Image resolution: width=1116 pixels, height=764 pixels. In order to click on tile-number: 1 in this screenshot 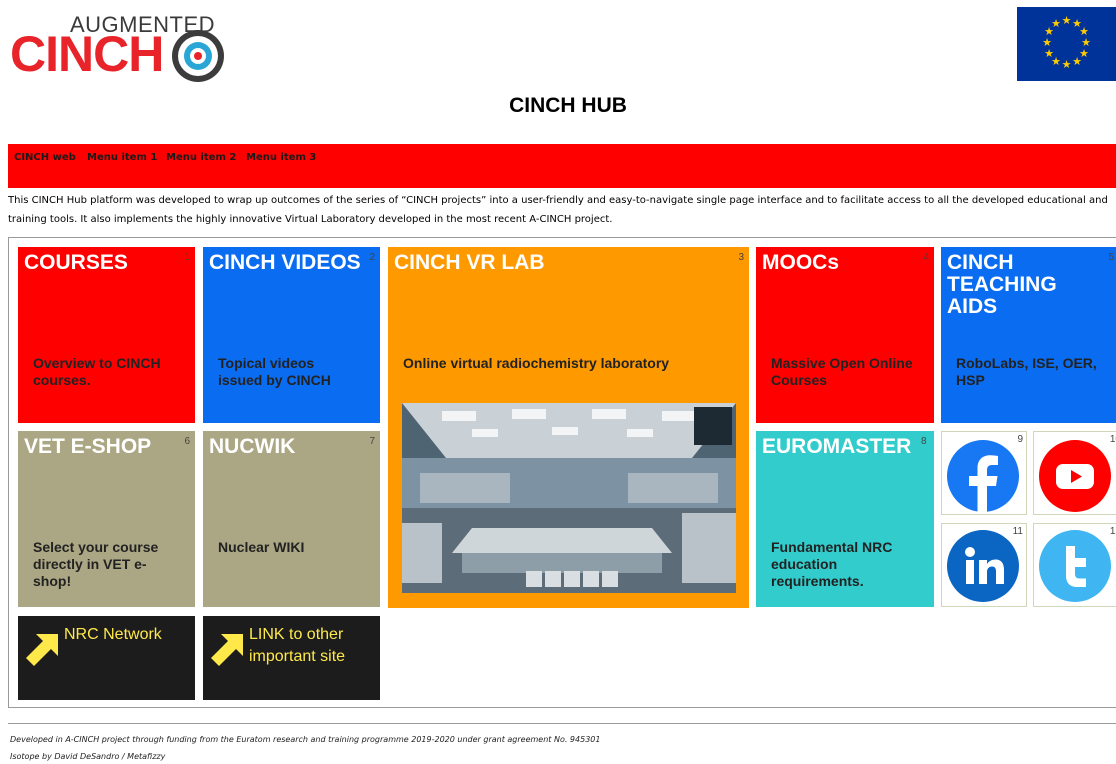, I will do `click(187, 257)`.